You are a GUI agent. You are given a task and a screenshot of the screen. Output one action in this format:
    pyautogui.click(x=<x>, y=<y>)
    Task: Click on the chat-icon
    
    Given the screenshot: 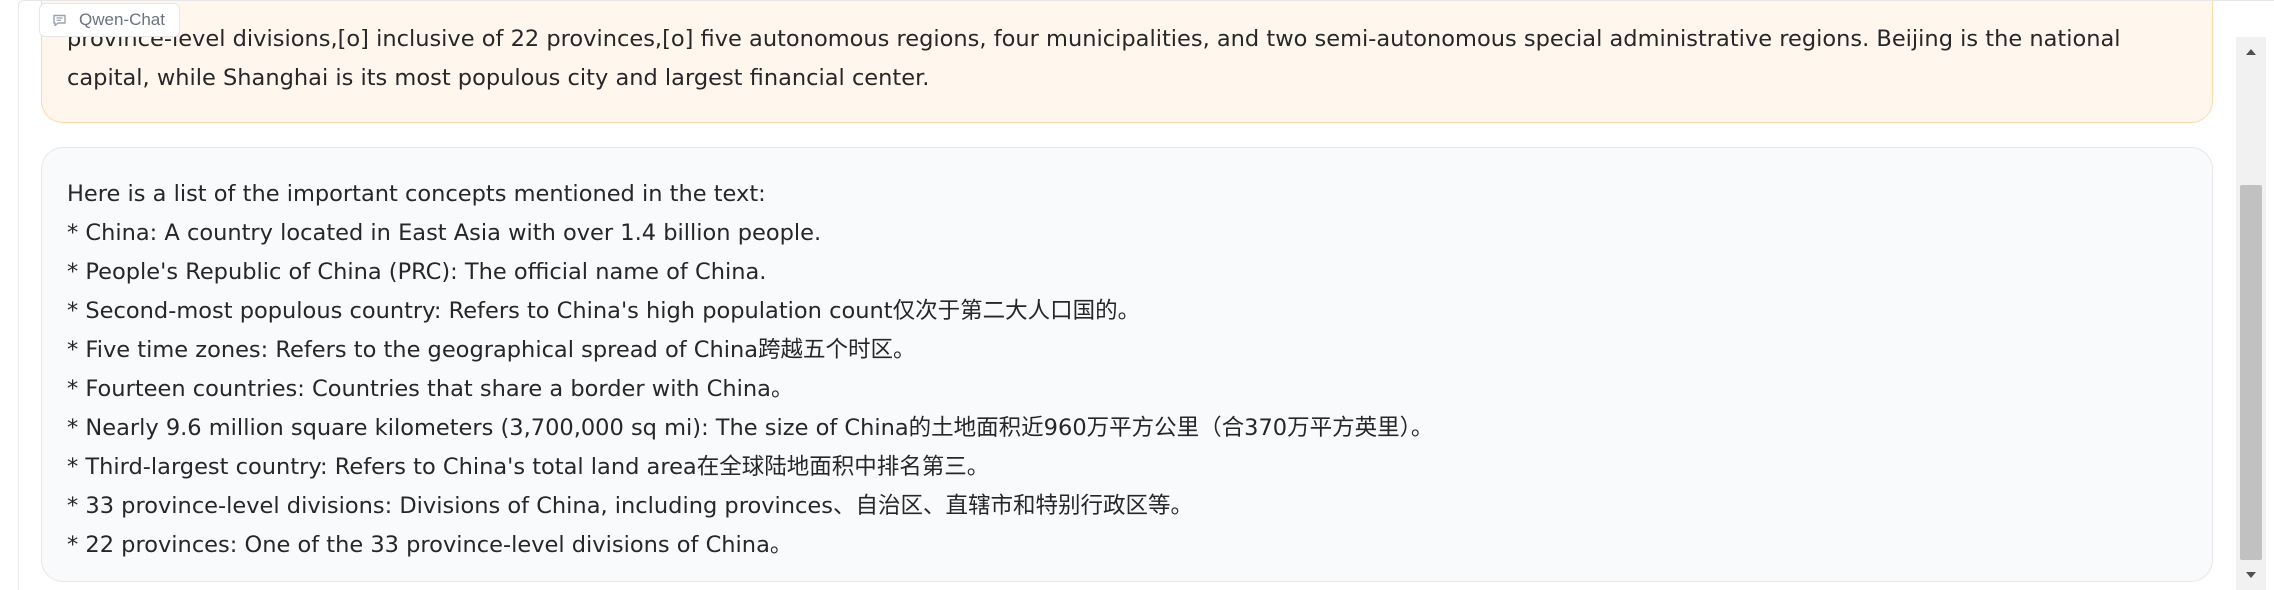 What is the action you would take?
    pyautogui.click(x=59, y=20)
    